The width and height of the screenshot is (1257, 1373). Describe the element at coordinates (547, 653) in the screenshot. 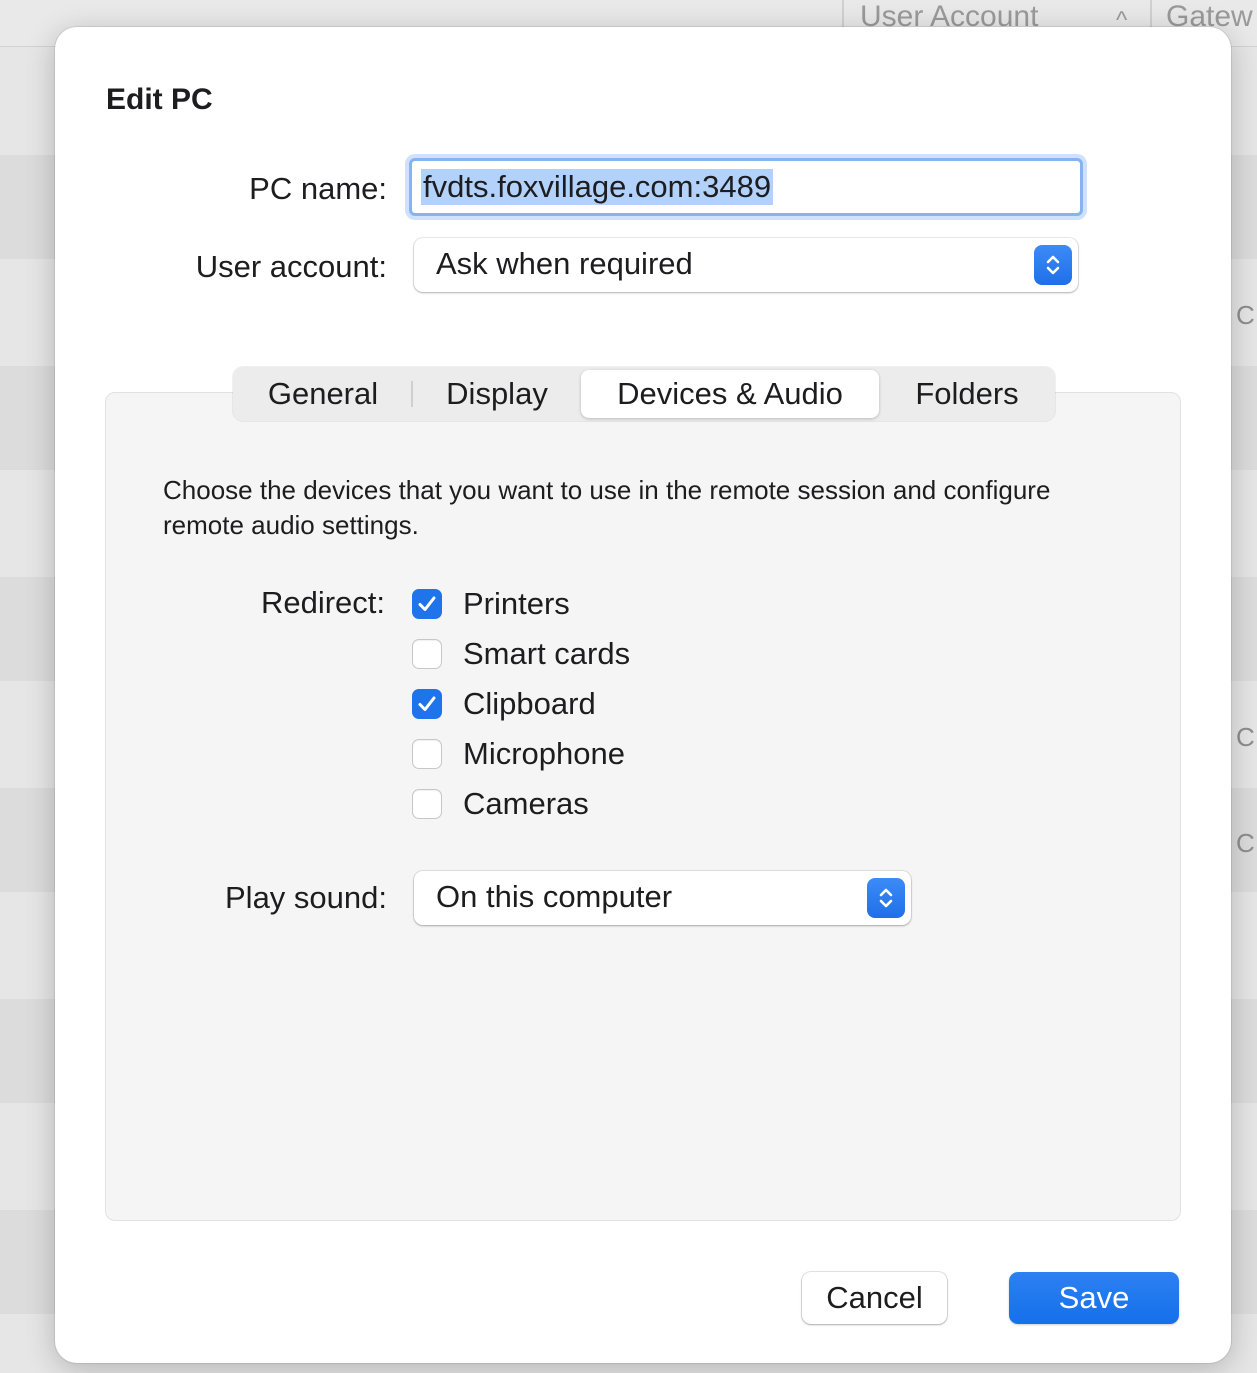

I see `checkbox-label: Smart cards` at that location.